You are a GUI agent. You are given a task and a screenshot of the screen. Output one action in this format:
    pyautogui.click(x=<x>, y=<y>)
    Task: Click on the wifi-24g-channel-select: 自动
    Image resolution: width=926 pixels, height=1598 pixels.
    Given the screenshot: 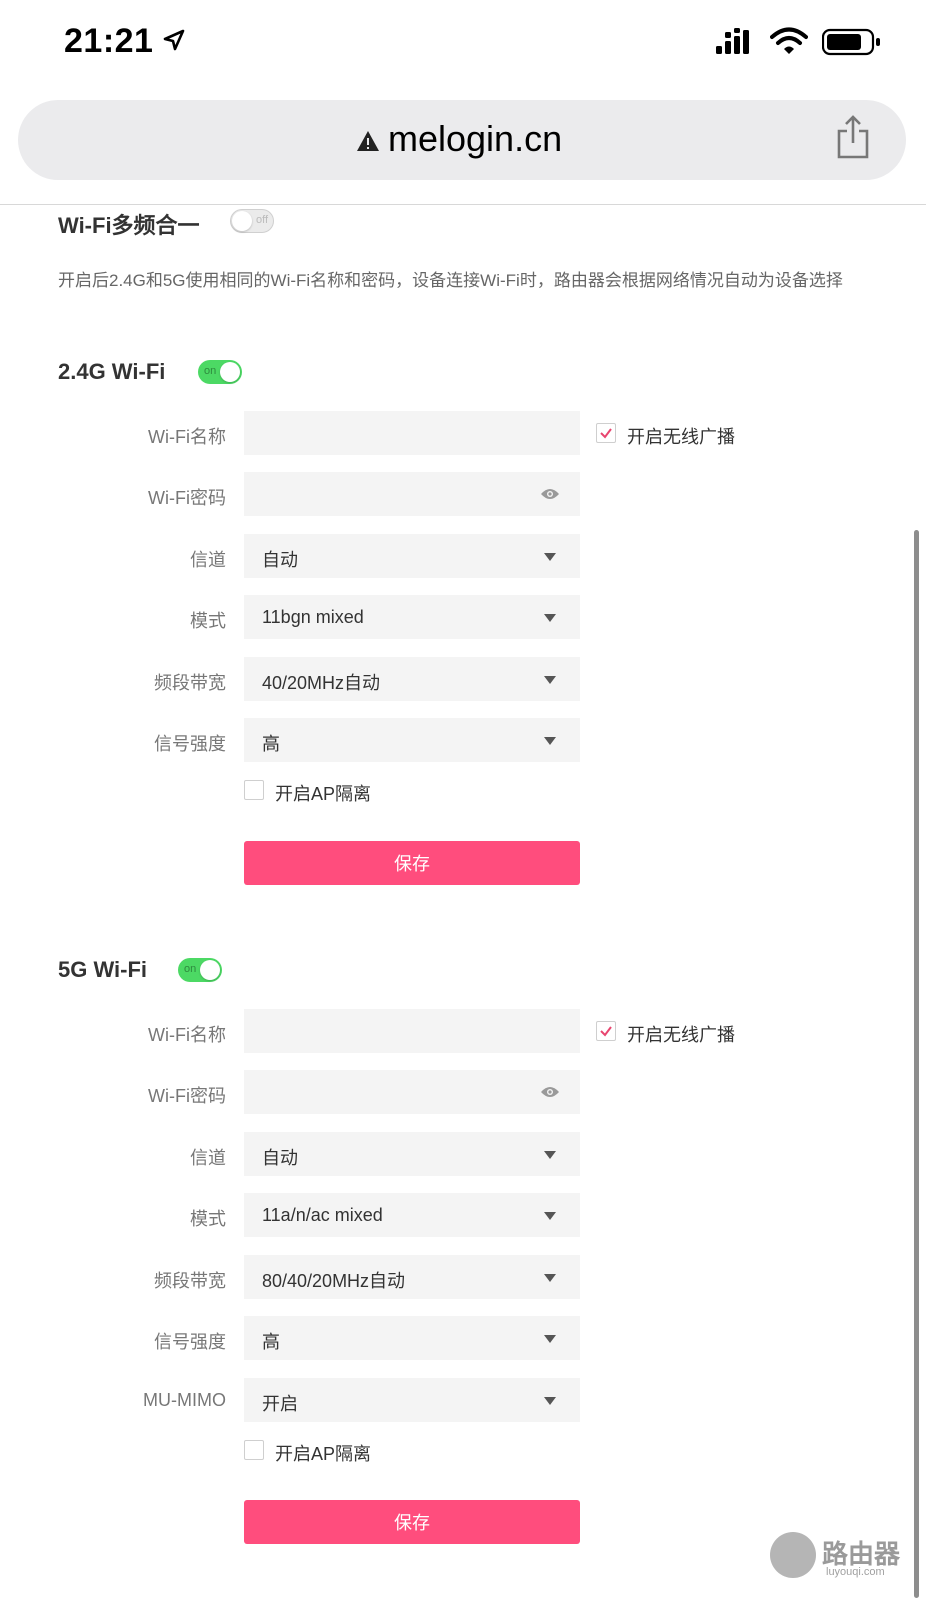 What is the action you would take?
    pyautogui.click(x=412, y=556)
    